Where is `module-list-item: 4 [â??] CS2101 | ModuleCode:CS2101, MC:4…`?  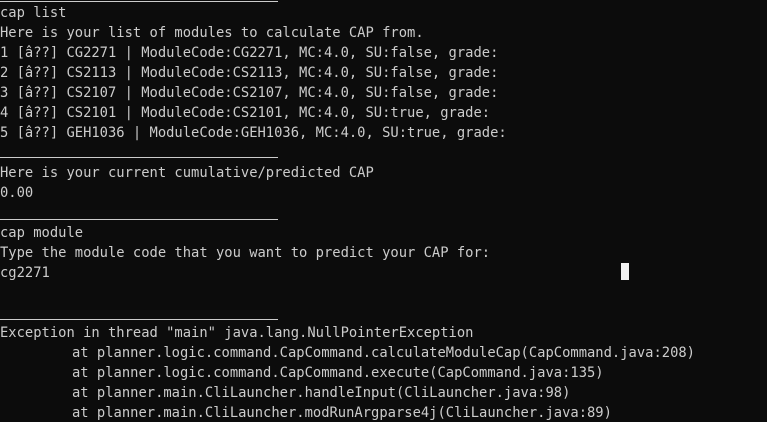 module-list-item: 4 [â??] CS2101 | ModuleCode:CS2101, MC:4… is located at coordinates (245, 113).